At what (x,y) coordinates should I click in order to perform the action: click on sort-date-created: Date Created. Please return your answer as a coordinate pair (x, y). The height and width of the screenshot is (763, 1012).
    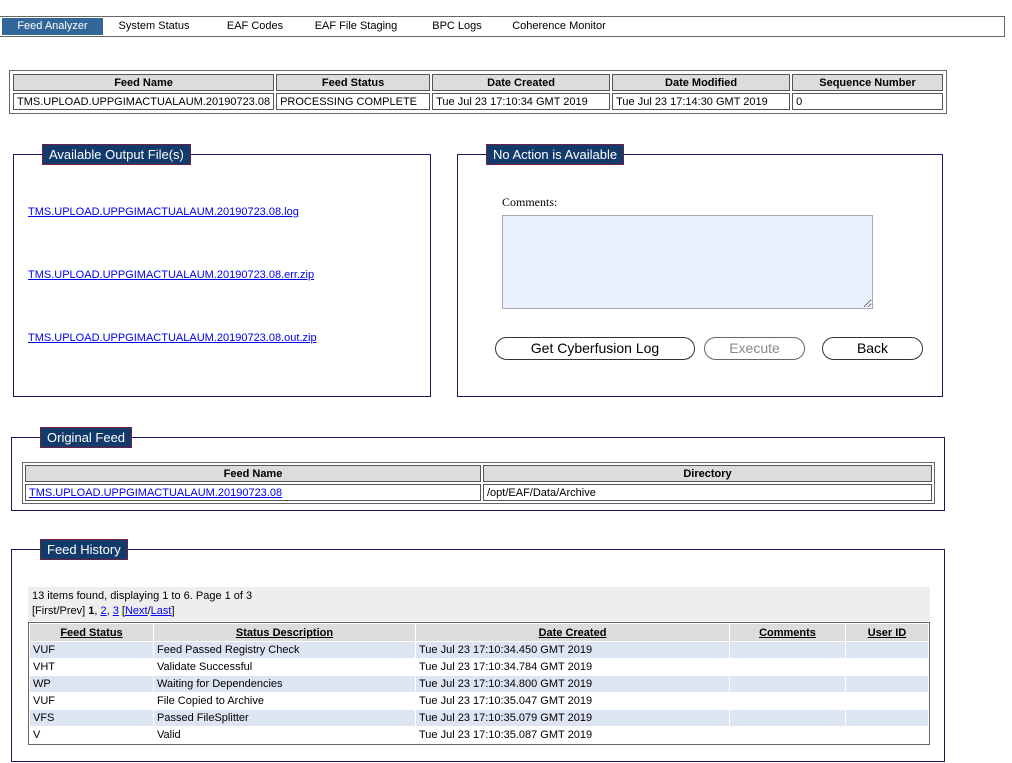
    Looking at the image, I should click on (572, 632).